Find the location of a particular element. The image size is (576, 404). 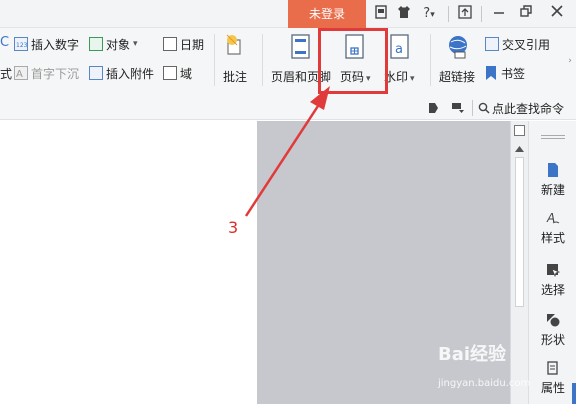

number-icon: 123 is located at coordinates (21, 44).